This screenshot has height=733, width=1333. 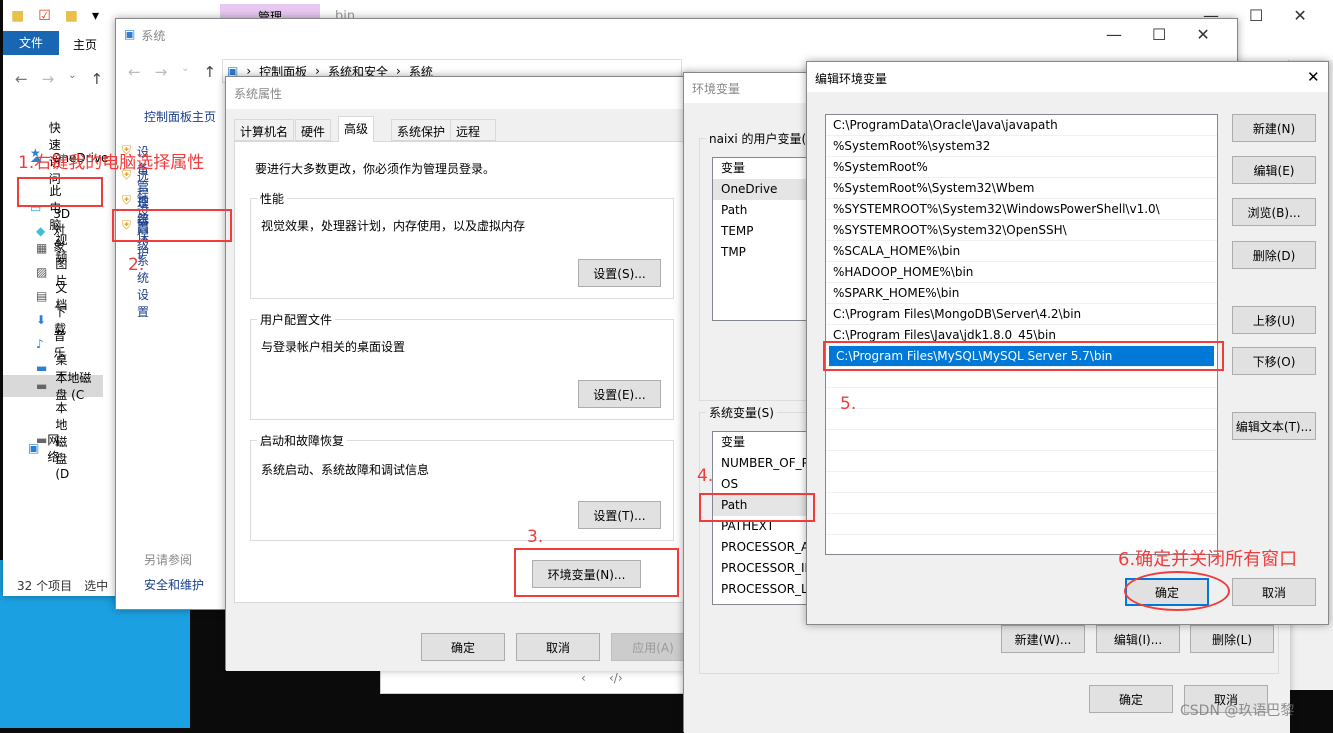 I want to click on annotation-box-this-pc, so click(x=60, y=192).